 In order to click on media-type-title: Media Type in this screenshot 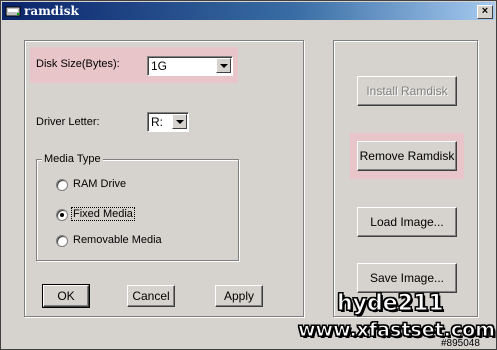, I will do `click(72, 159)`.